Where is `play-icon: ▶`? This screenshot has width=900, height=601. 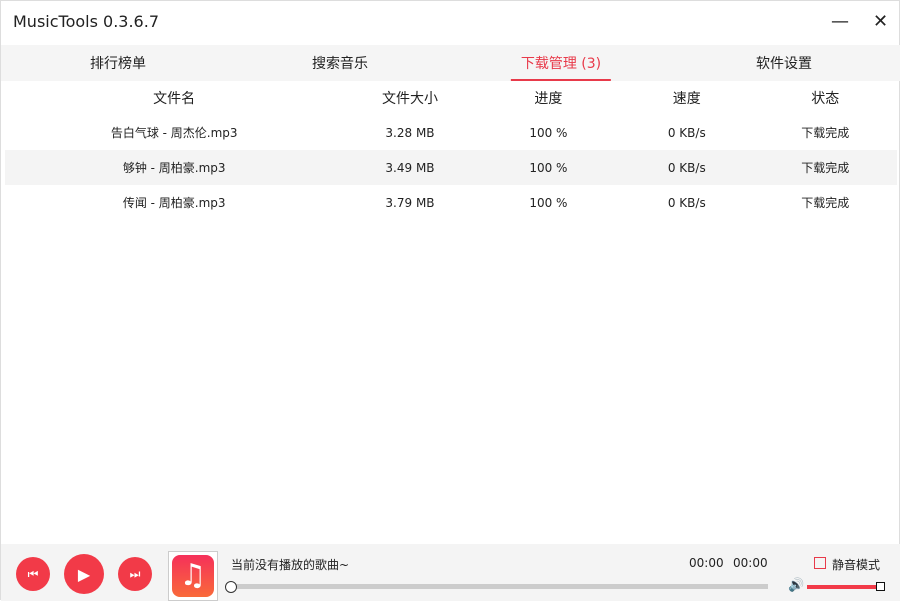 play-icon: ▶ is located at coordinates (84, 574).